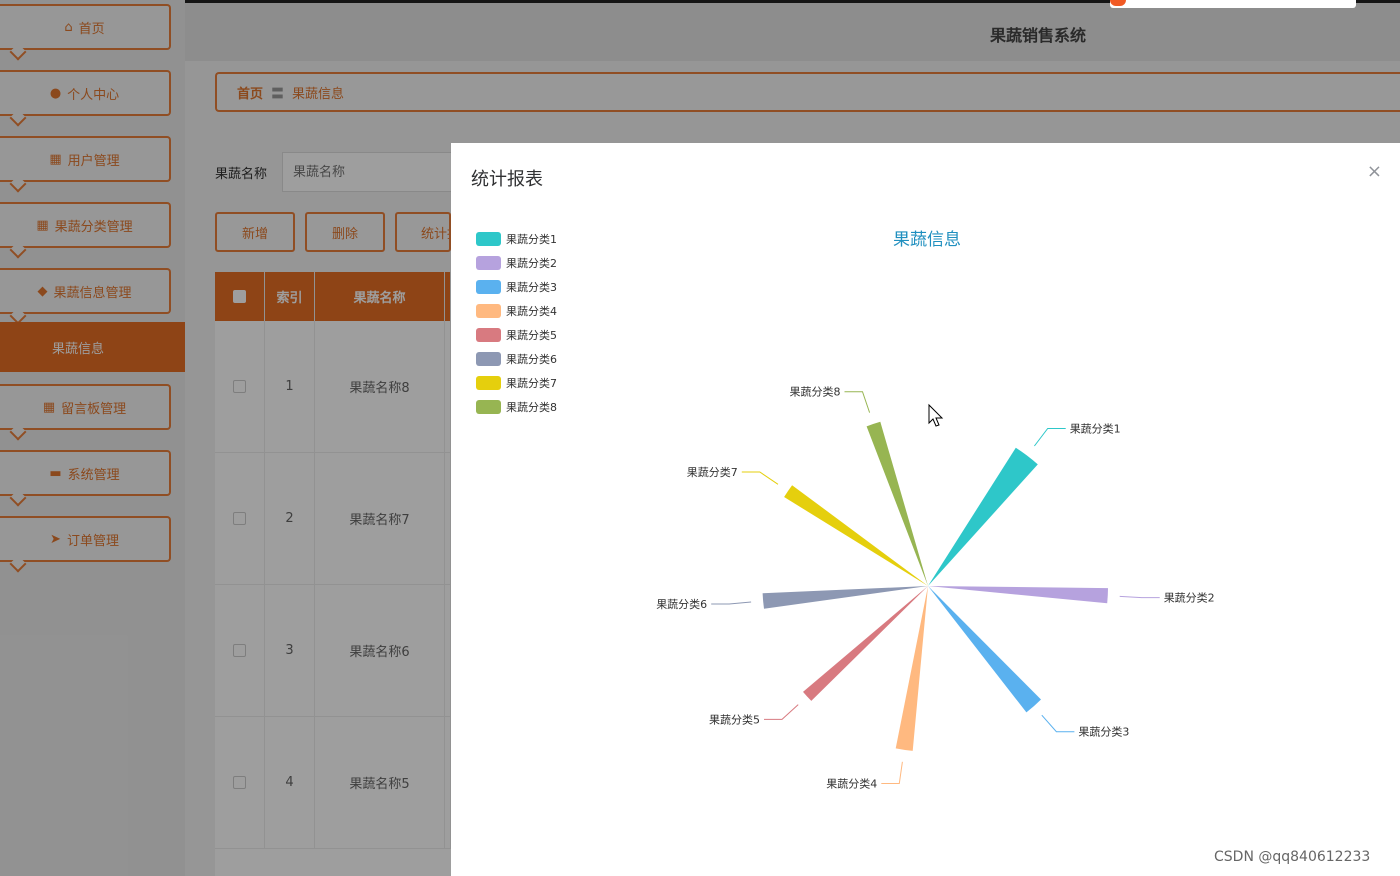  Describe the element at coordinates (927, 240) in the screenshot. I see `chart-title: 果蔬信息` at that location.